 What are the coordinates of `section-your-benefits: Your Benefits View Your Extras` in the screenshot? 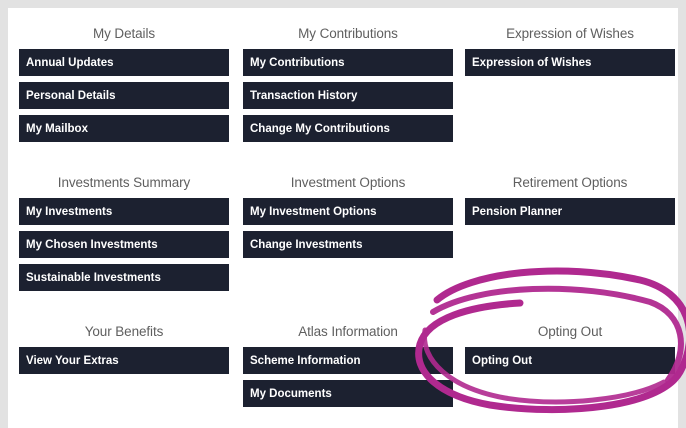 It's located at (124, 348).